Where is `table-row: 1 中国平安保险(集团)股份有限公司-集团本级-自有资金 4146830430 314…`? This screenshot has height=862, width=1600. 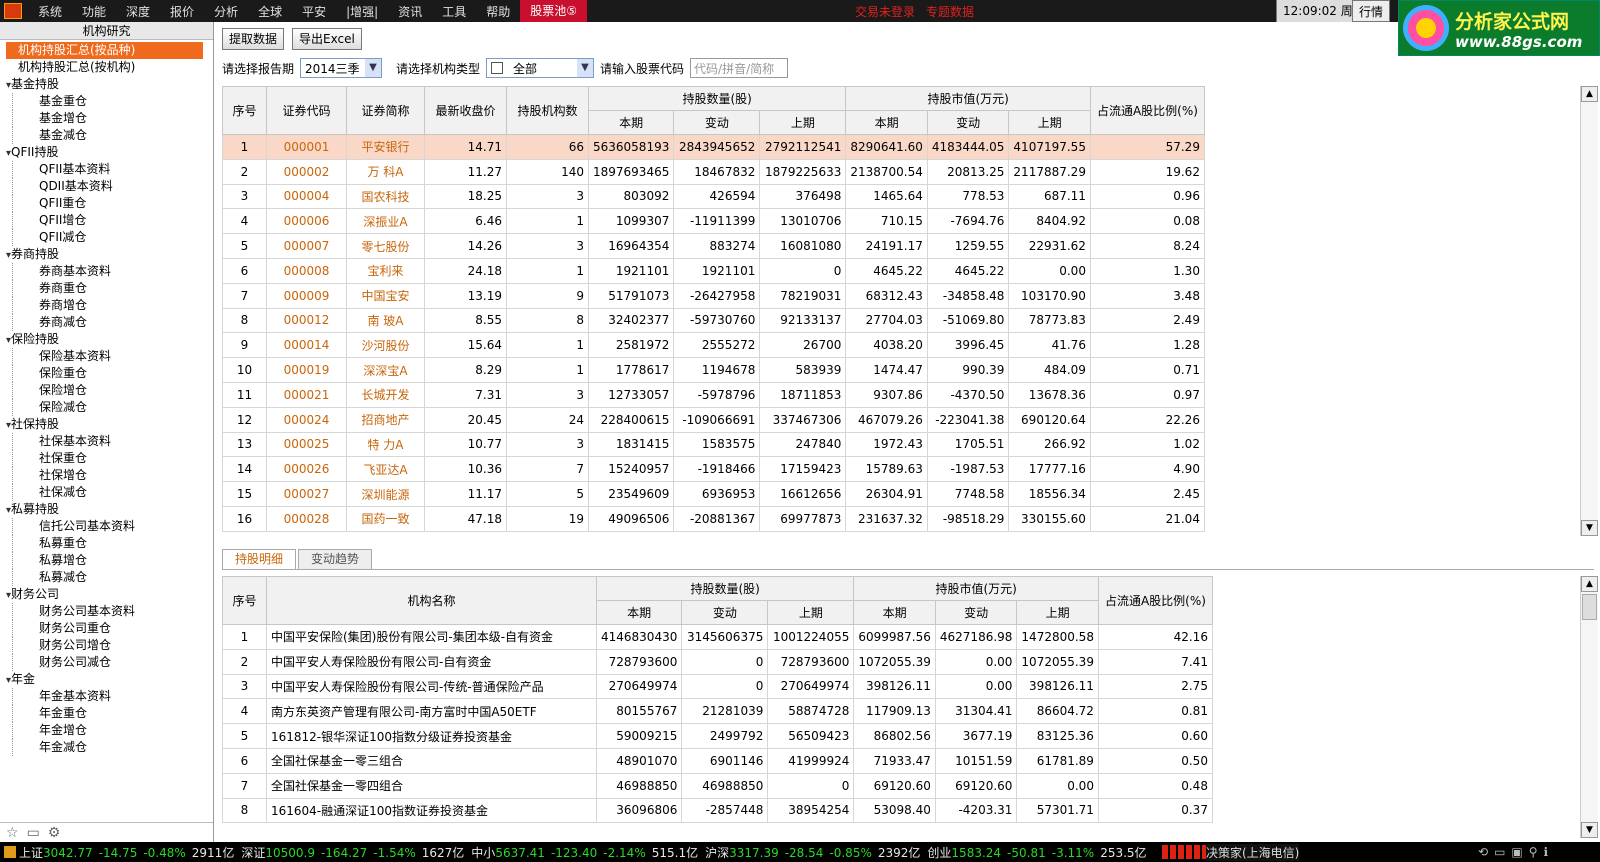 table-row: 1 中国平安保险(集团)股份有限公司-集团本级-自有资金 4146830430 314… is located at coordinates (717, 637).